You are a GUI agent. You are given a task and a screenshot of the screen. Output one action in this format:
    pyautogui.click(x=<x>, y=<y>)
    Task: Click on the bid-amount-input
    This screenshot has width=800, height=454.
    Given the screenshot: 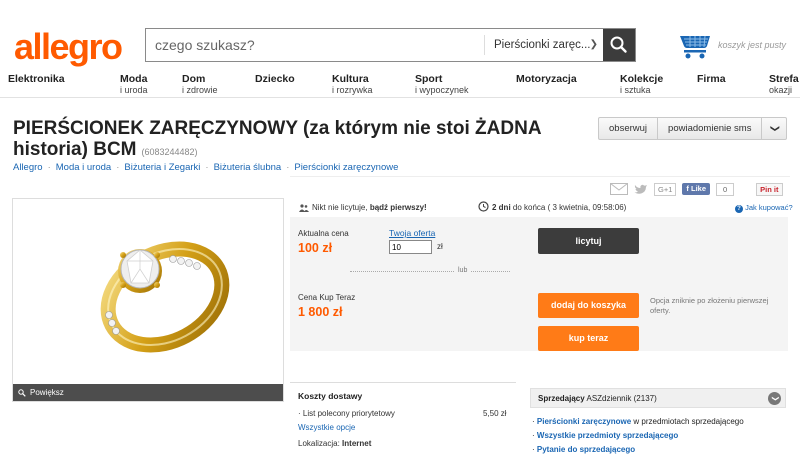 What is the action you would take?
    pyautogui.click(x=410, y=247)
    